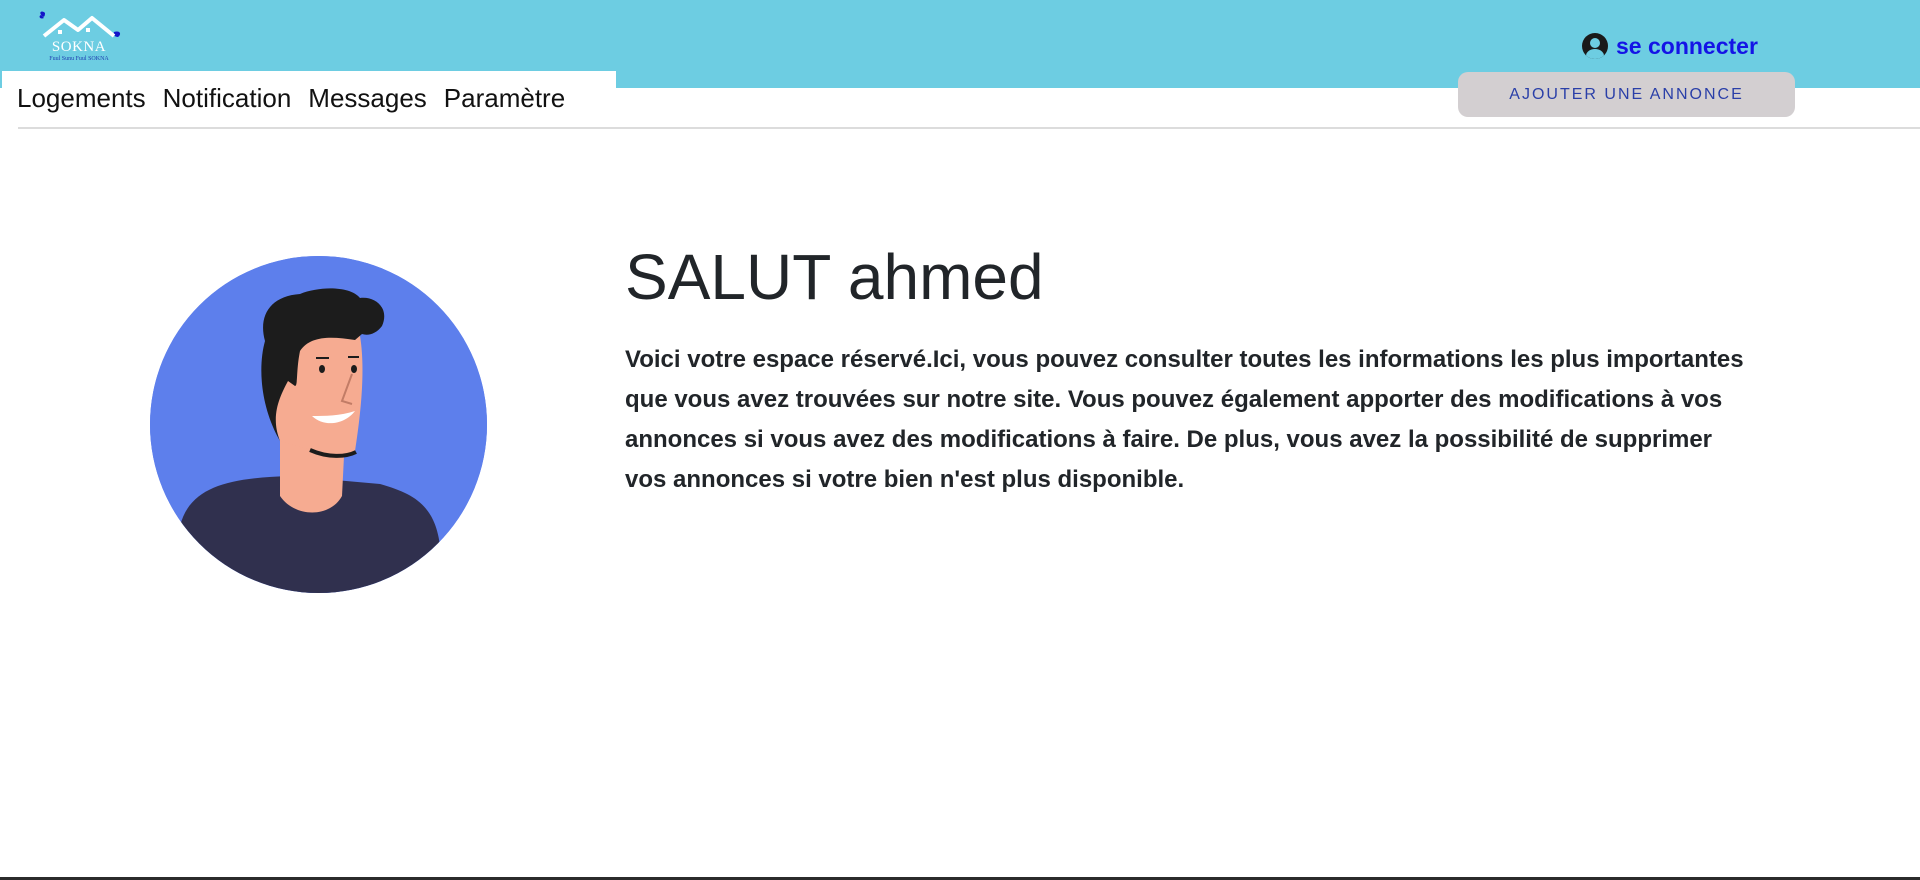 The image size is (1920, 880). What do you see at coordinates (504, 98) in the screenshot?
I see `nav-item-parametre: Paramètre` at bounding box center [504, 98].